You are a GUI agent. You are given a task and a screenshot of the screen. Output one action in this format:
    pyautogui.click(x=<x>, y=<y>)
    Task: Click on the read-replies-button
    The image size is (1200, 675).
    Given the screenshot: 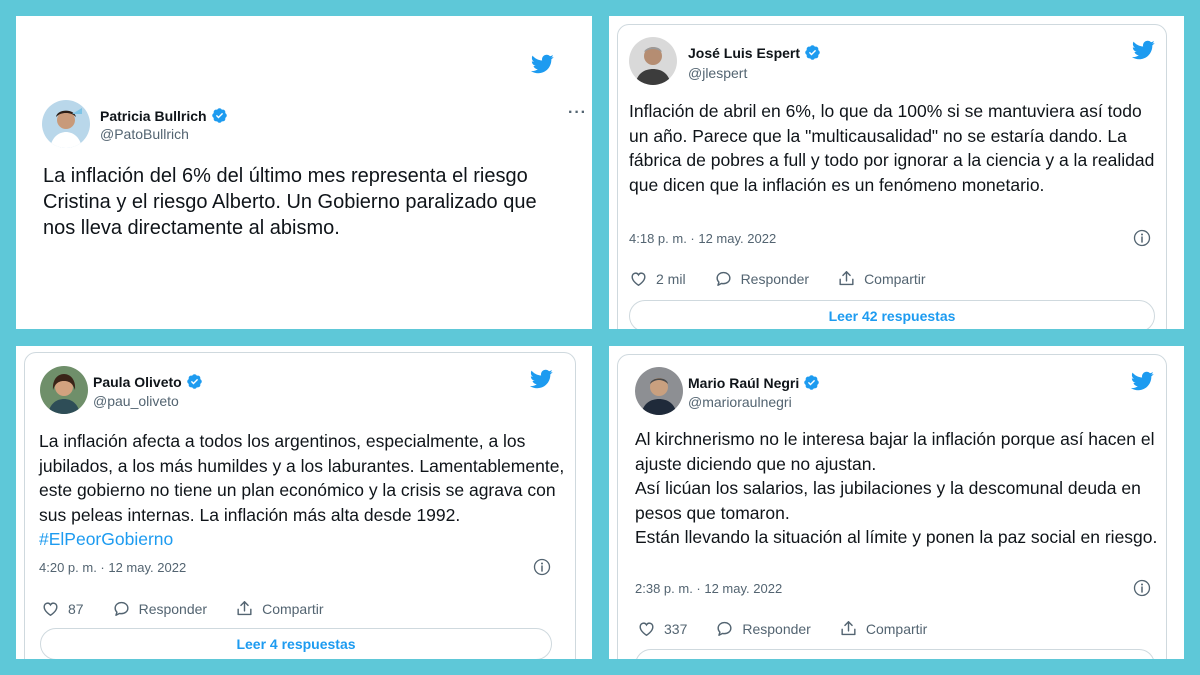 What is the action you would take?
    pyautogui.click(x=895, y=654)
    